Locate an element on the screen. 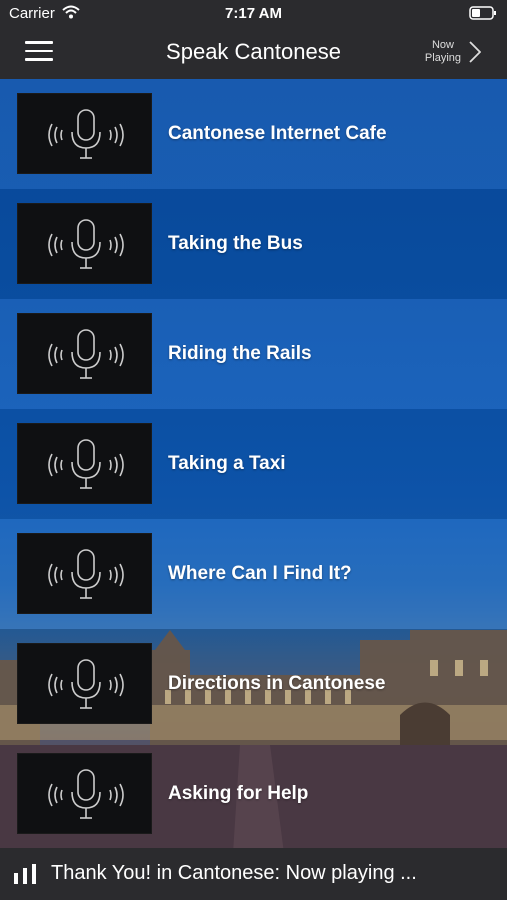 The height and width of the screenshot is (900, 507). lesson-title: Taking the Bus is located at coordinates (235, 243).